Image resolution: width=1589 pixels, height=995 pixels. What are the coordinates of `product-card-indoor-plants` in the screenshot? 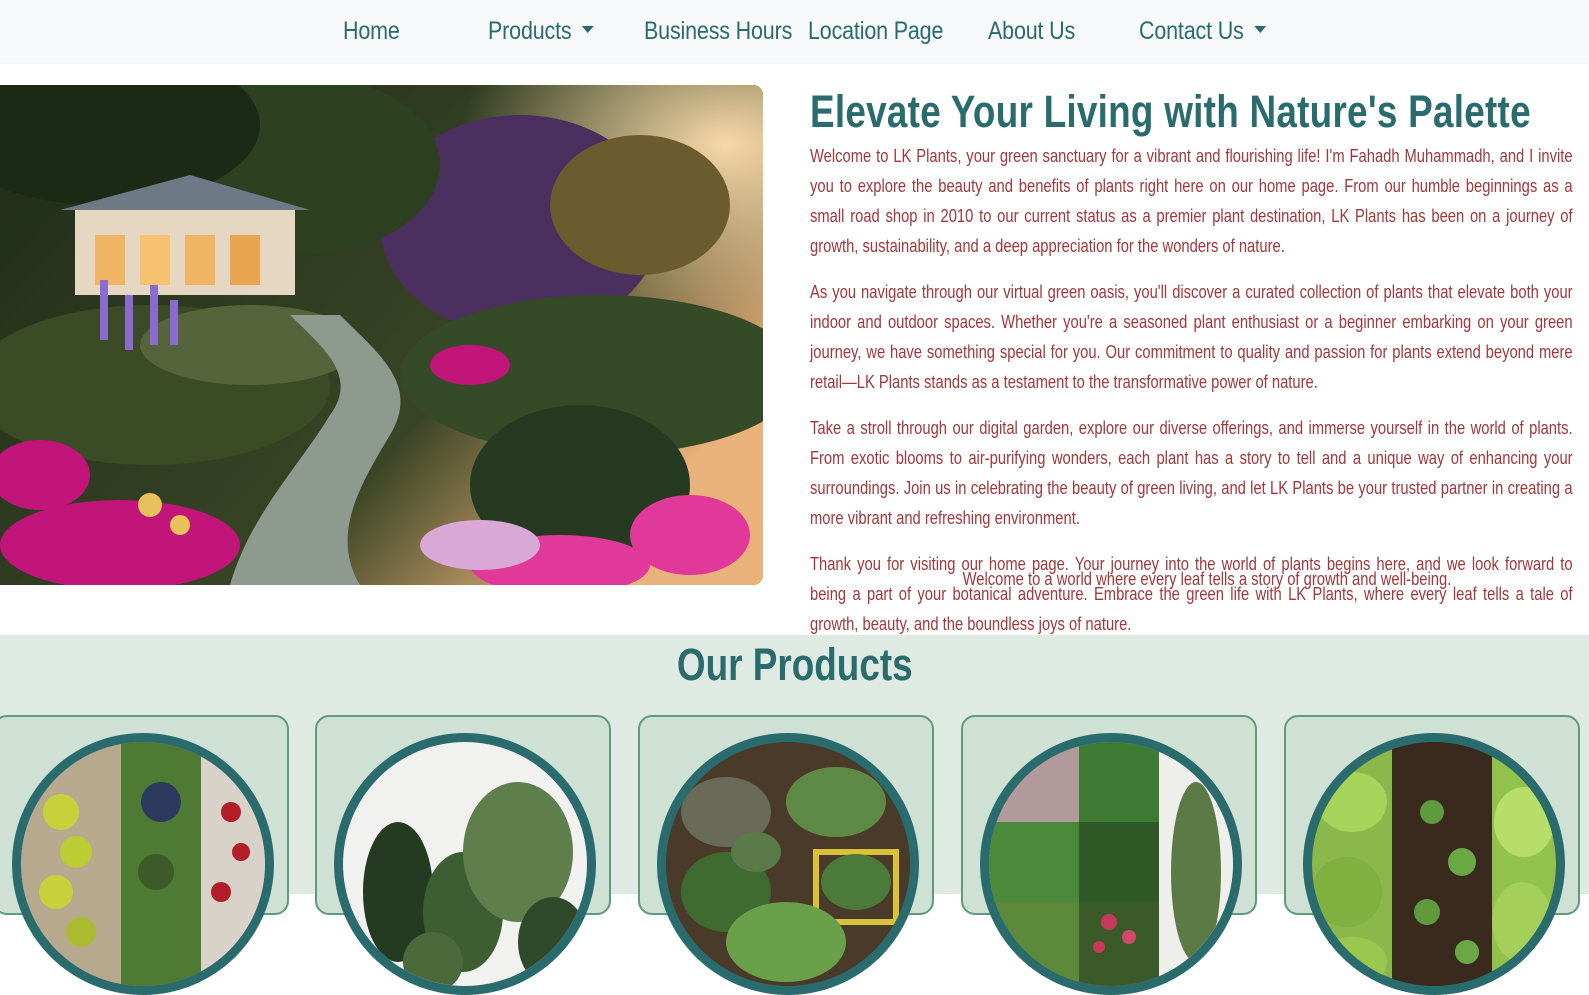 It's located at (463, 855).